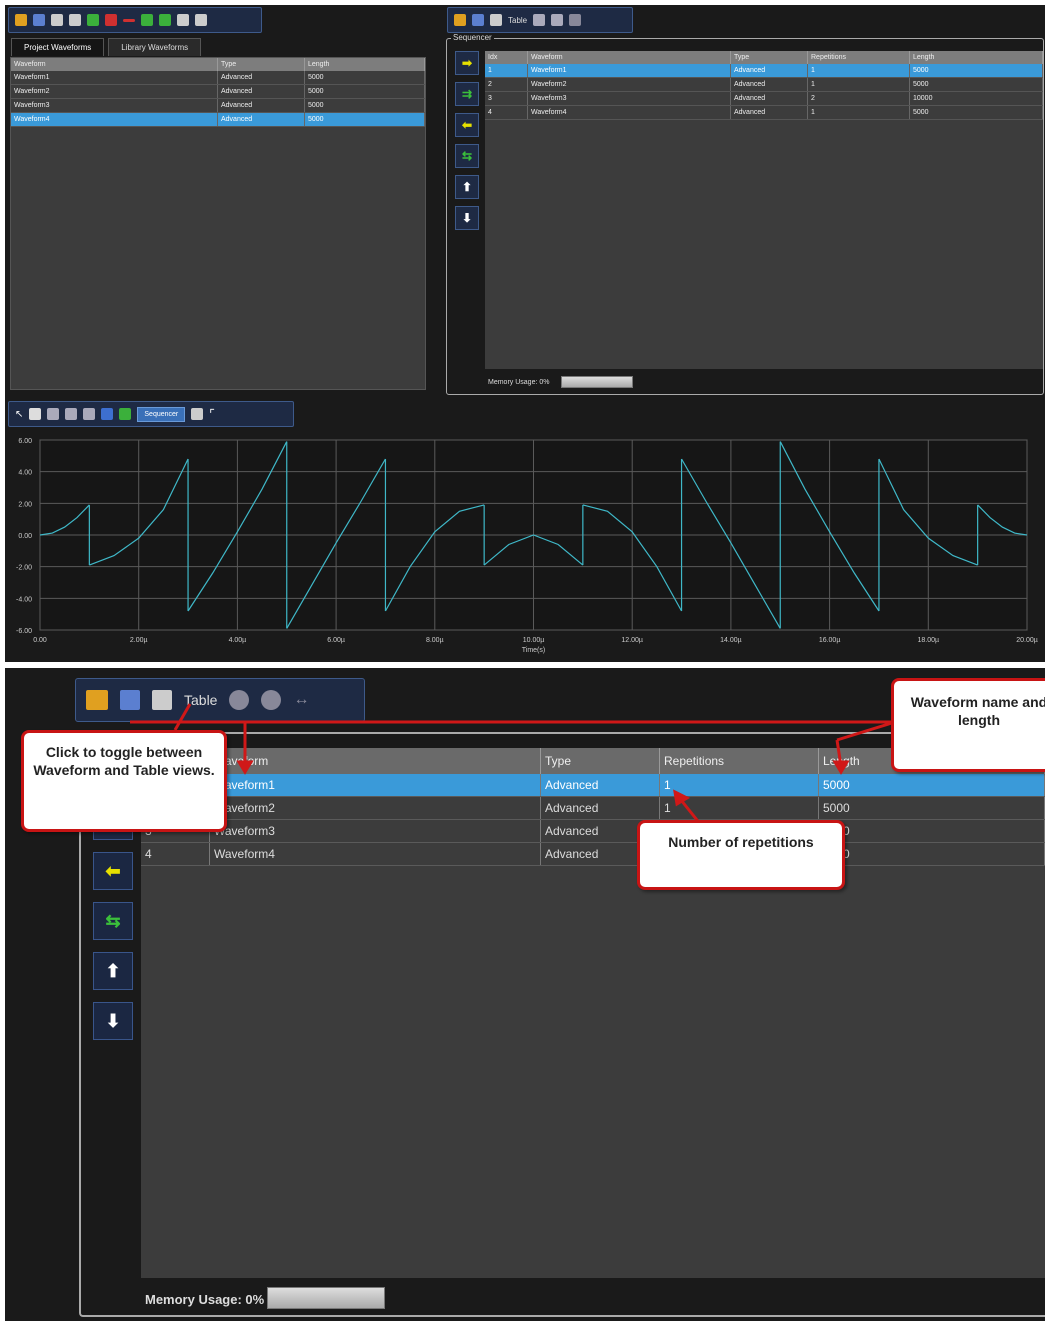 The image size is (1045, 1321). I want to click on chart-icon, so click(107, 414).